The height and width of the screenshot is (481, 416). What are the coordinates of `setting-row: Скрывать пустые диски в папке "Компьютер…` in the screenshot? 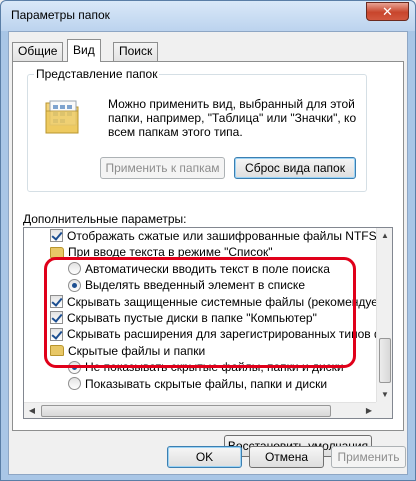 It's located at (213, 318).